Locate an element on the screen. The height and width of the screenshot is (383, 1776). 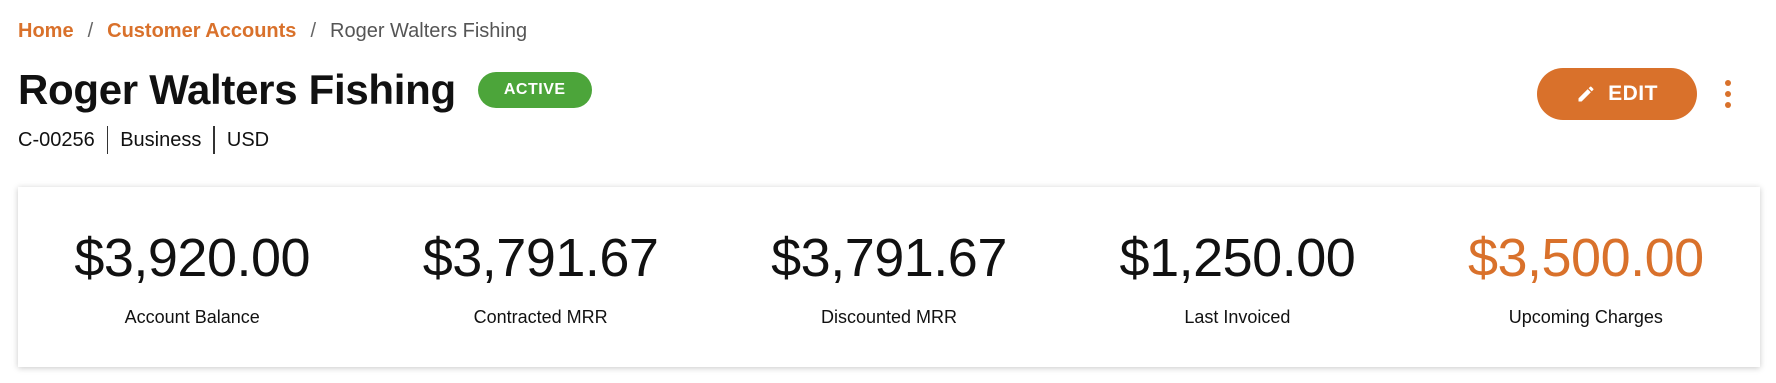
title-row: Roger Walters Fishing ACTIVE is located at coordinates (305, 90).